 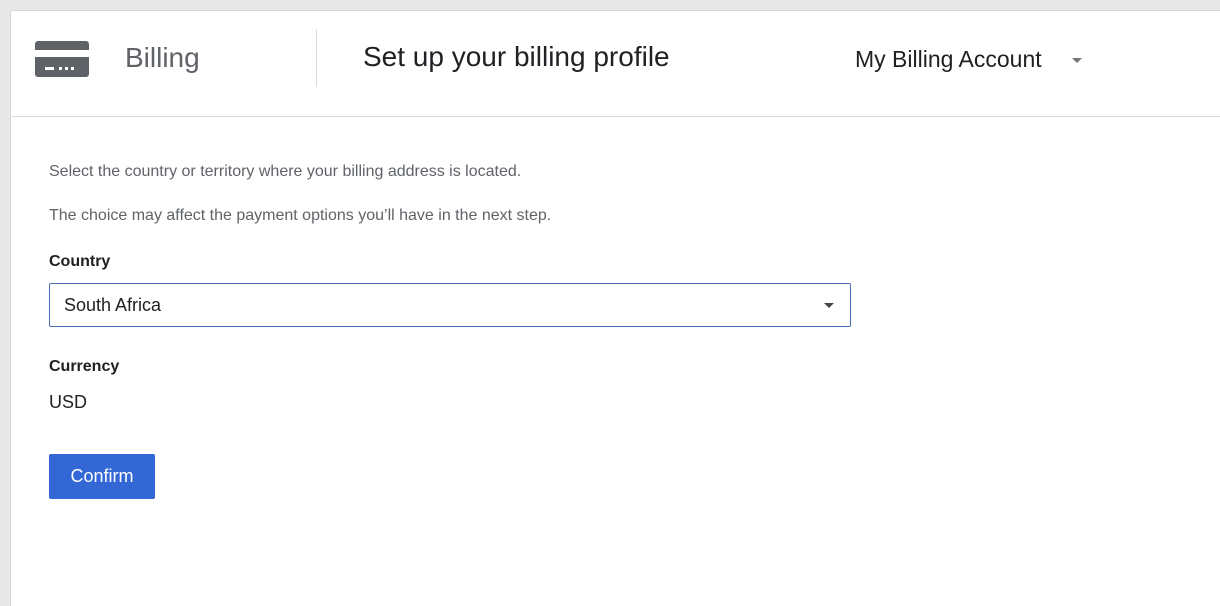 What do you see at coordinates (113, 305) in the screenshot?
I see `country-select-value: South Africa` at bounding box center [113, 305].